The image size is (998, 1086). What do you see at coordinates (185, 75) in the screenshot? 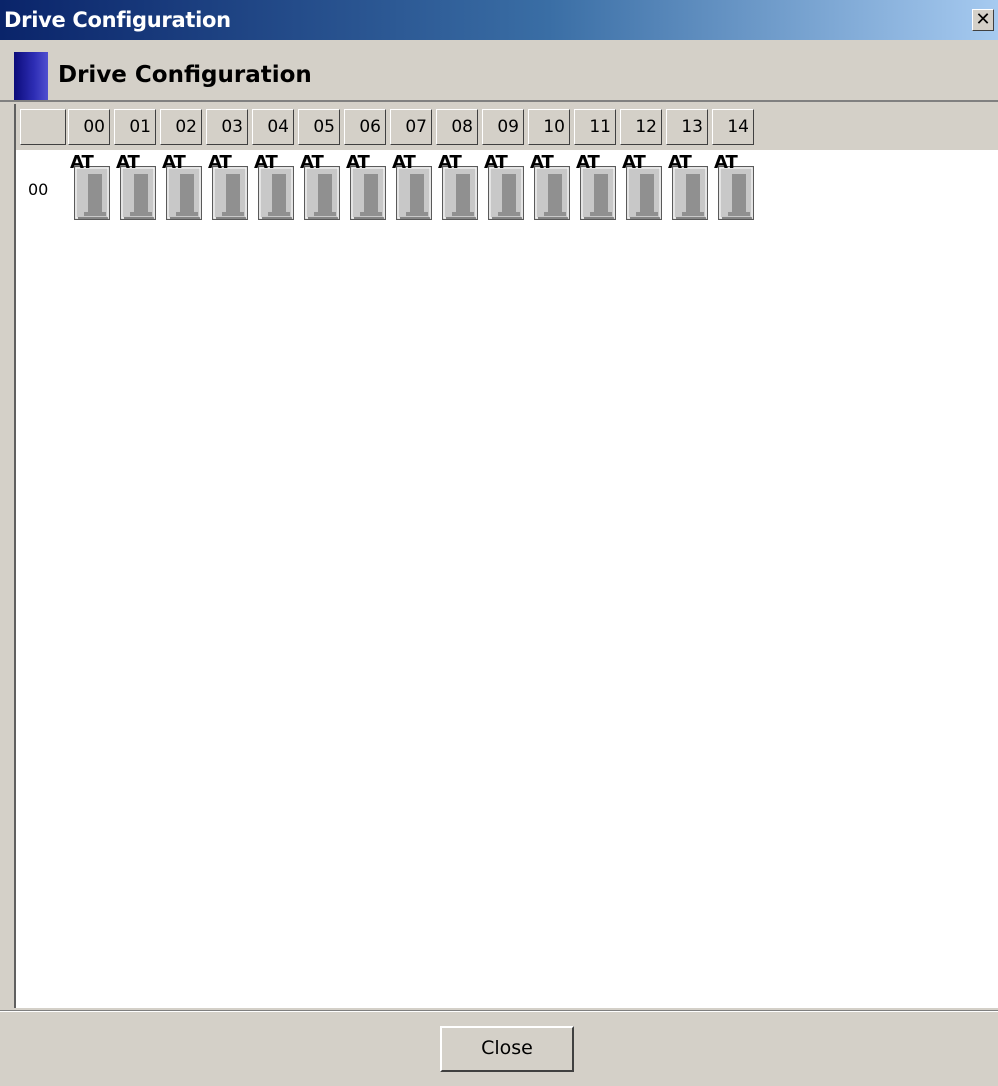
I see `page-title: Drive Configuration` at bounding box center [185, 75].